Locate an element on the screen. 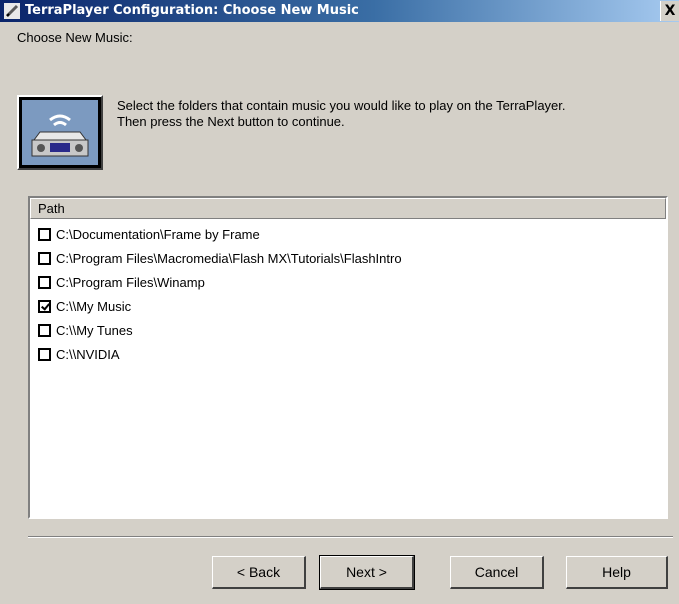 The width and height of the screenshot is (679, 604). help-button: Help is located at coordinates (617, 572).